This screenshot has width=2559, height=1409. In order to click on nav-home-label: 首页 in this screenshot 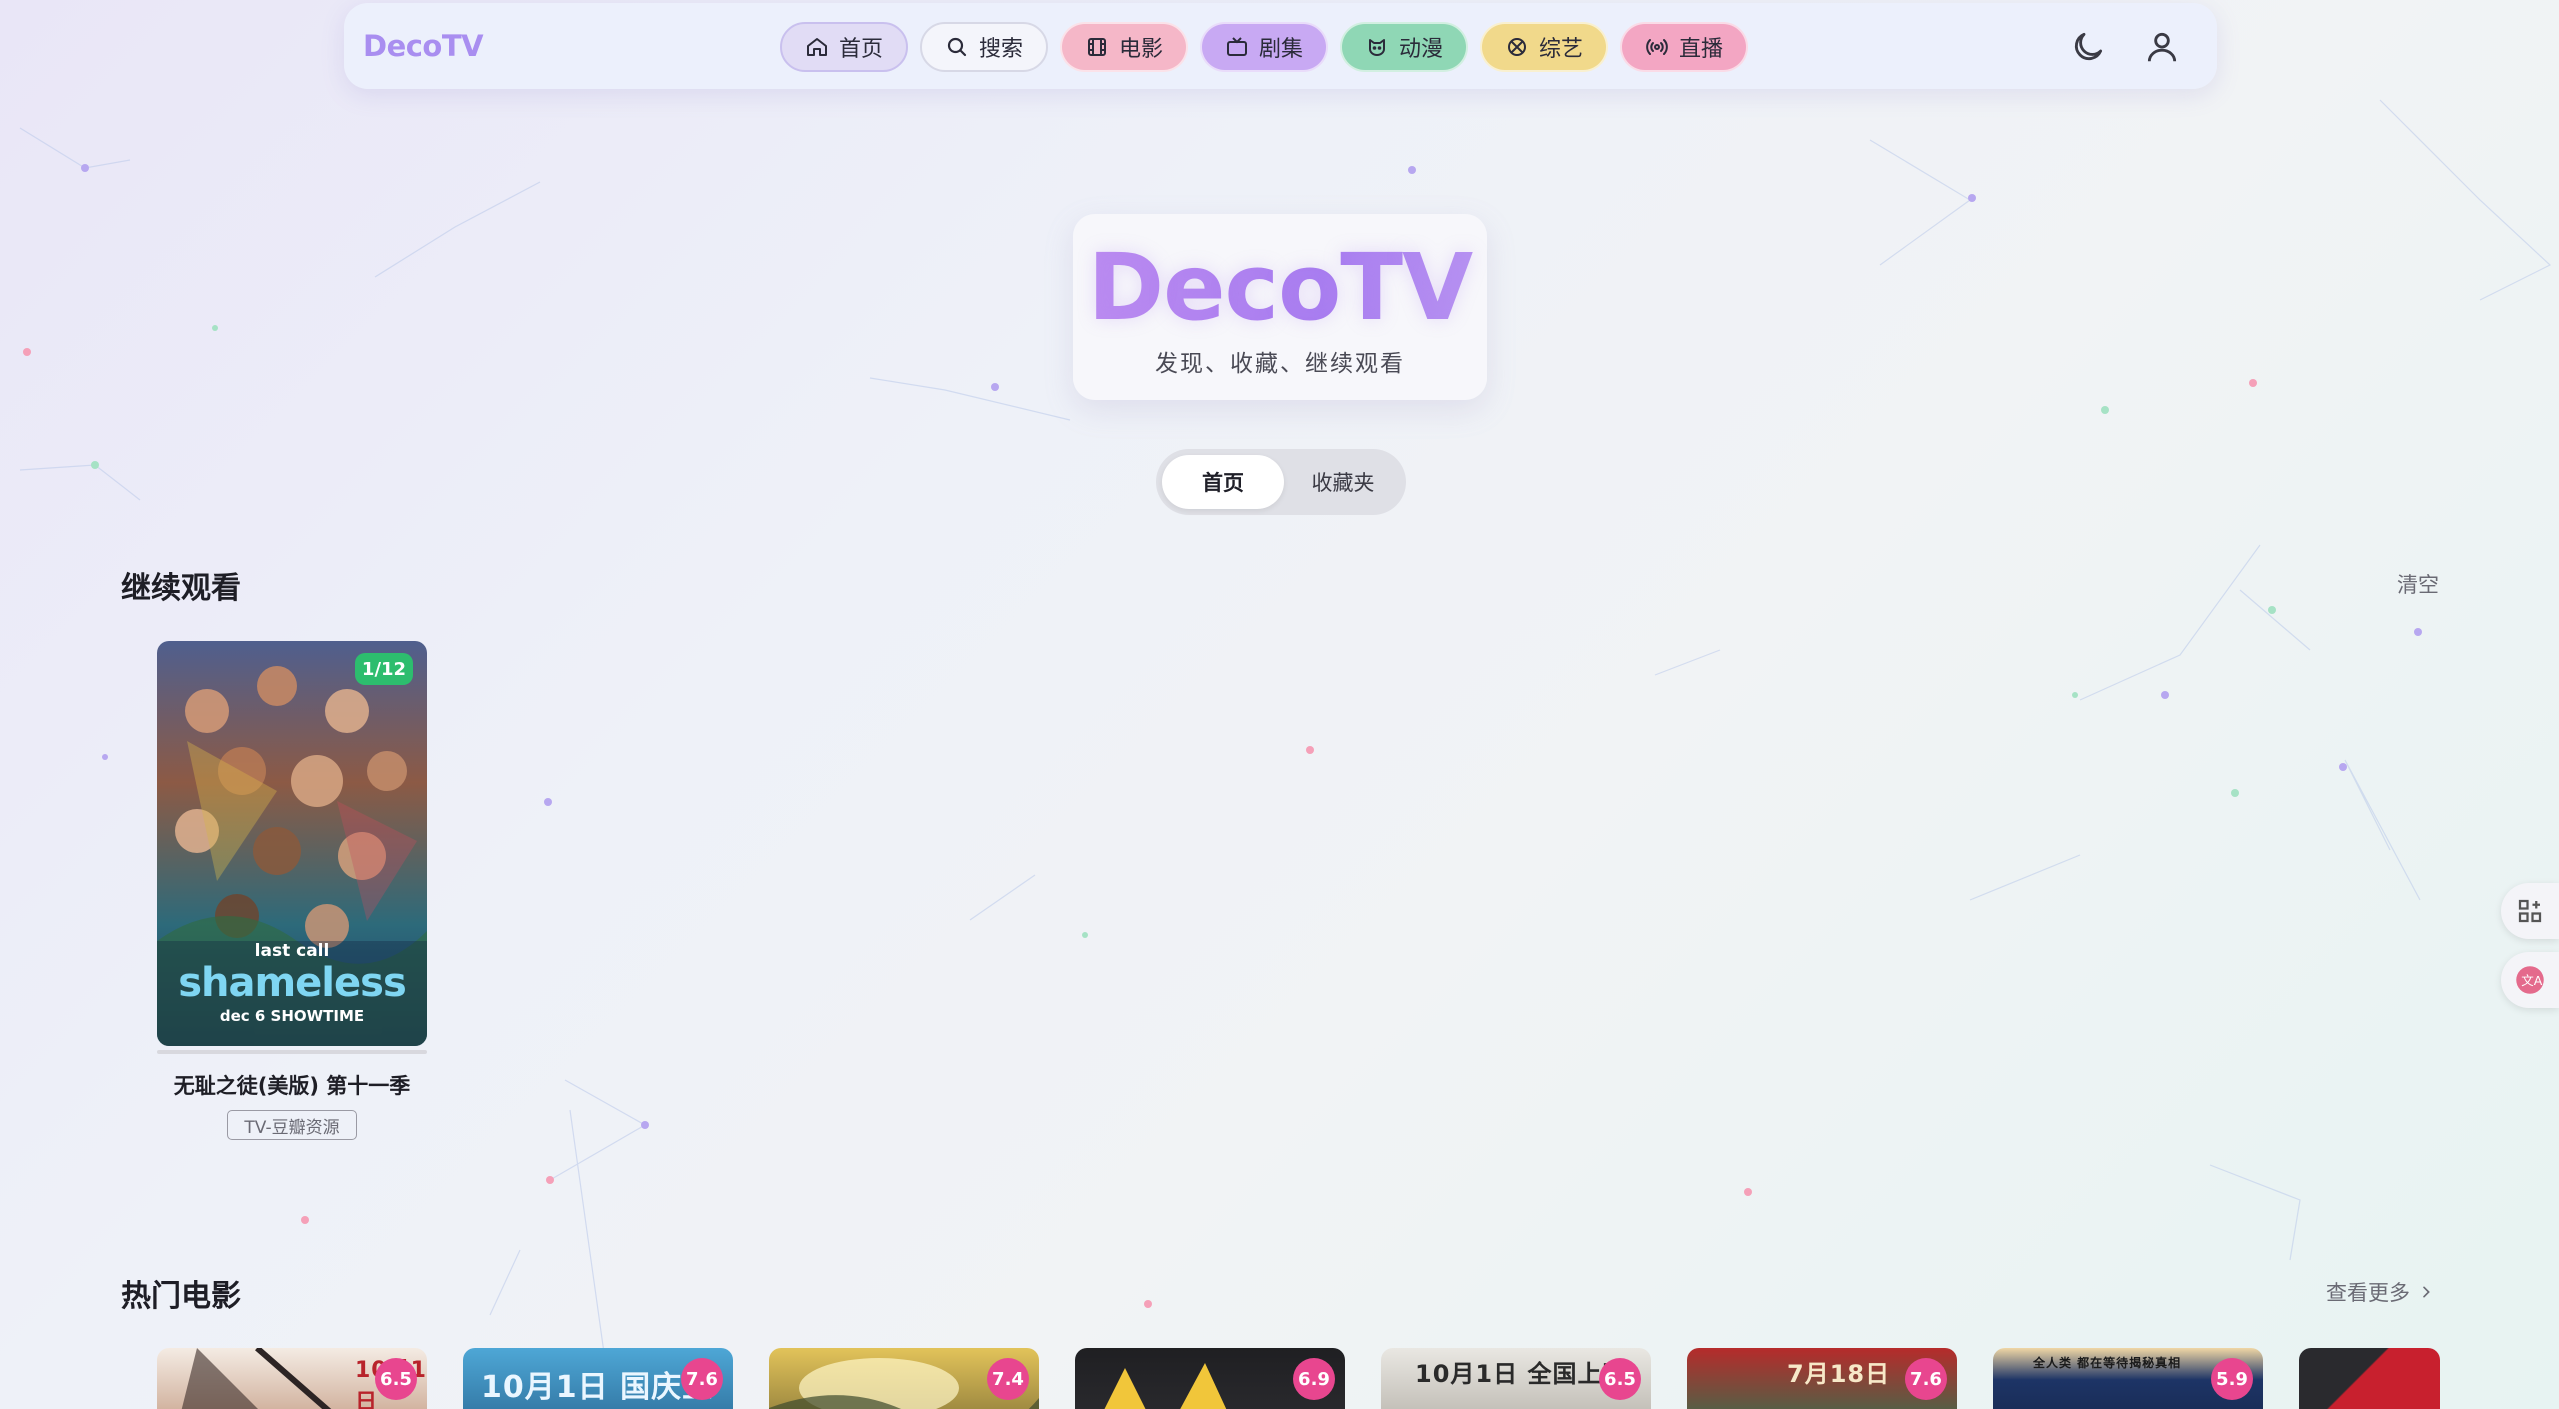, I will do `click(860, 49)`.